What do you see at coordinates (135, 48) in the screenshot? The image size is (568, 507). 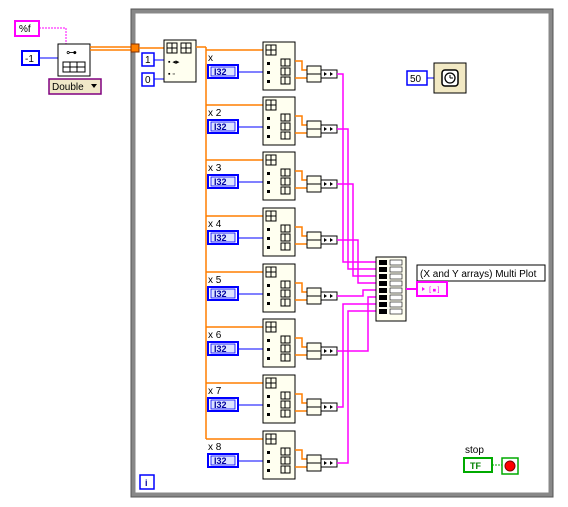 I see `loop-tunnel` at bounding box center [135, 48].